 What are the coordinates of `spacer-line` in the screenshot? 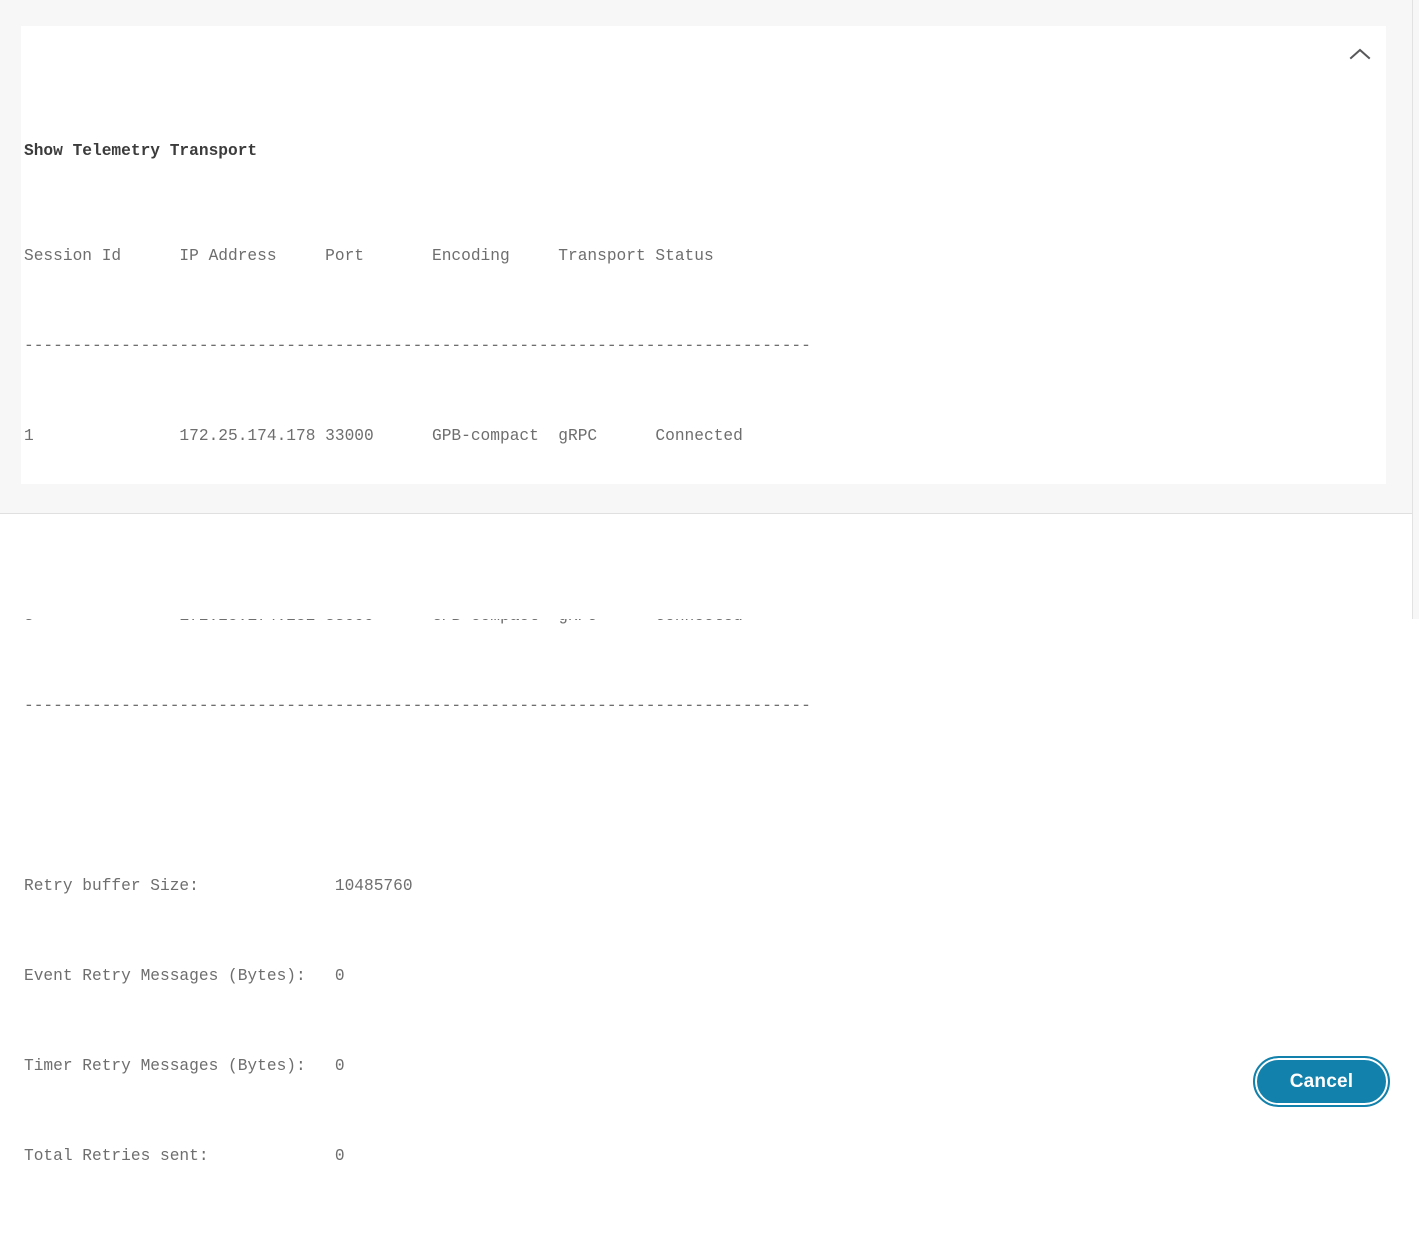 It's located at (705, 796).